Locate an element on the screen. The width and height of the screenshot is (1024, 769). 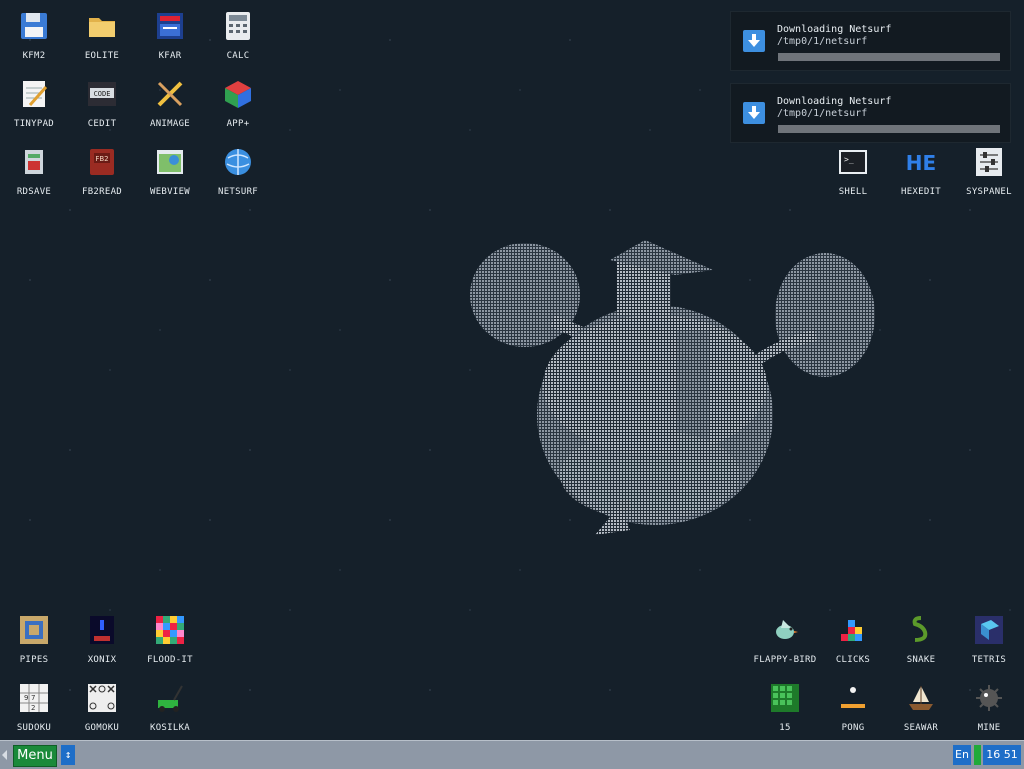
desktop-icon-label: XONIX is located at coordinates (102, 660).